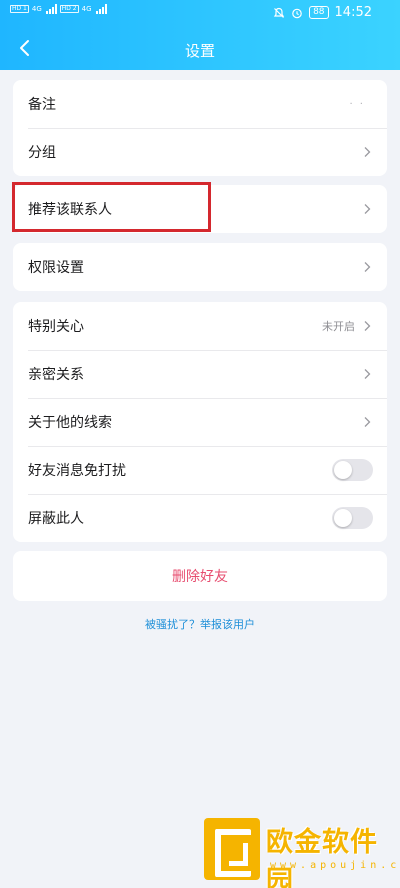 This screenshot has width=400, height=888. Describe the element at coordinates (70, 423) in the screenshot. I see `row-clues-label: 关于他的线索` at that location.